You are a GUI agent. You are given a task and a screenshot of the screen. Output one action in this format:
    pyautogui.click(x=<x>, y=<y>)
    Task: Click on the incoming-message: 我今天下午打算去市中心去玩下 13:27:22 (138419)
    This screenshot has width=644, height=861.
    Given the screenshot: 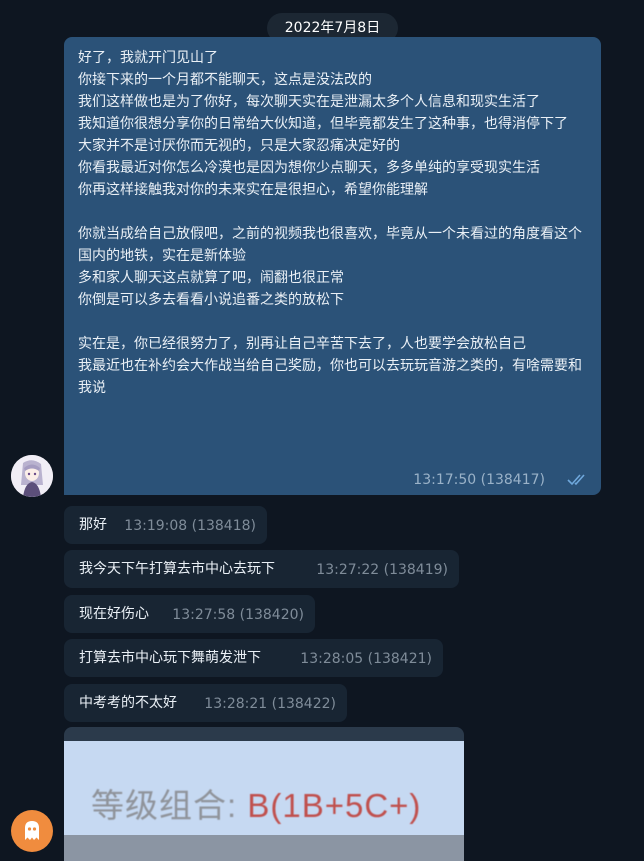 What is the action you would take?
    pyautogui.click(x=261, y=569)
    